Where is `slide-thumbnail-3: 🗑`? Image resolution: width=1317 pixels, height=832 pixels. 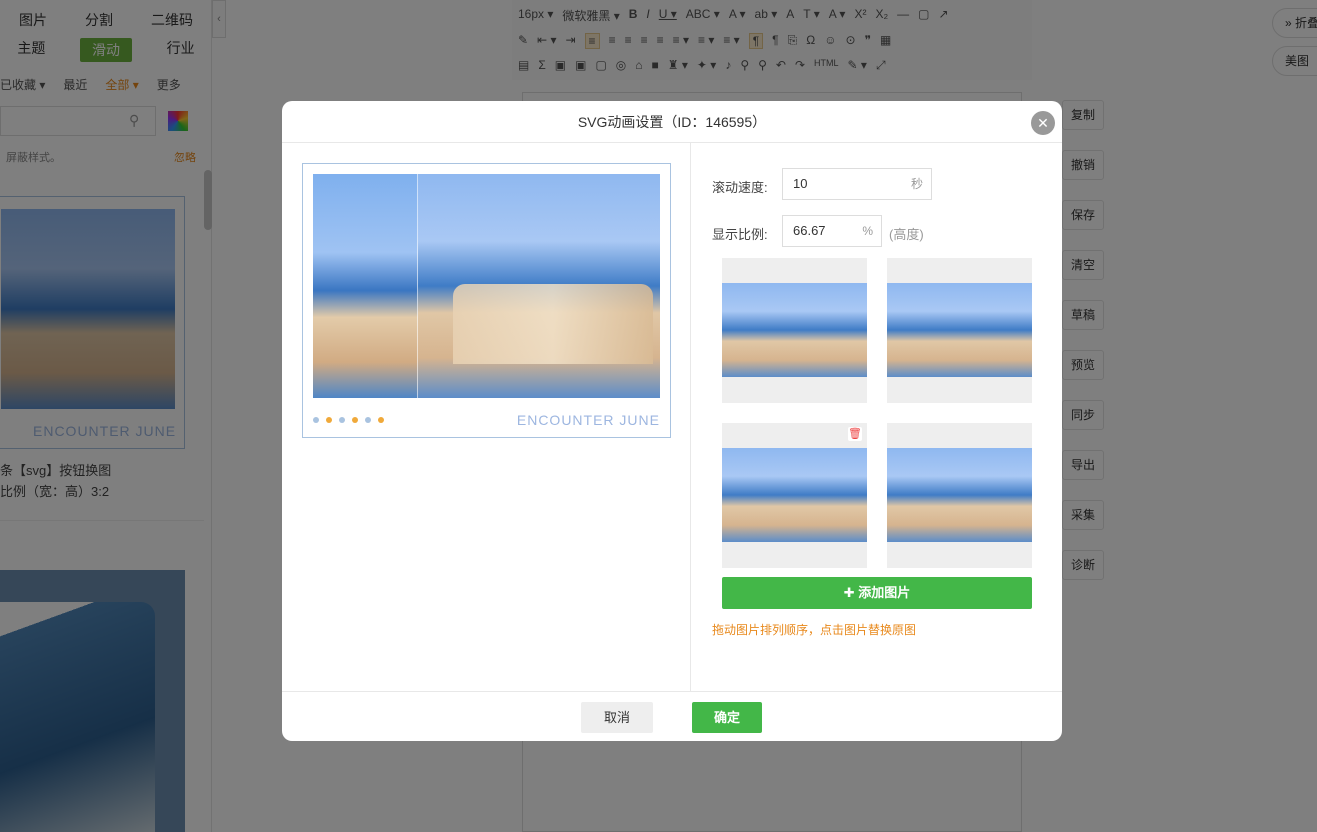
slide-thumbnail-3: 🗑 is located at coordinates (794, 495).